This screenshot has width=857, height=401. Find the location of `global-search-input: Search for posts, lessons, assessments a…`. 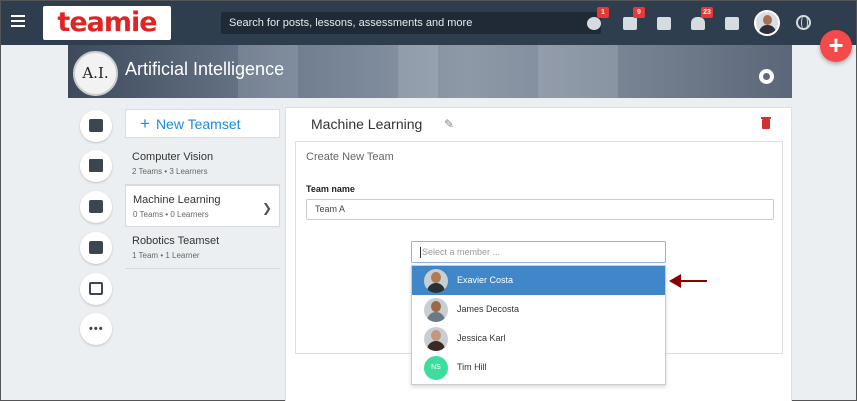

global-search-input: Search for posts, lessons, assessments a… is located at coordinates (411, 23).